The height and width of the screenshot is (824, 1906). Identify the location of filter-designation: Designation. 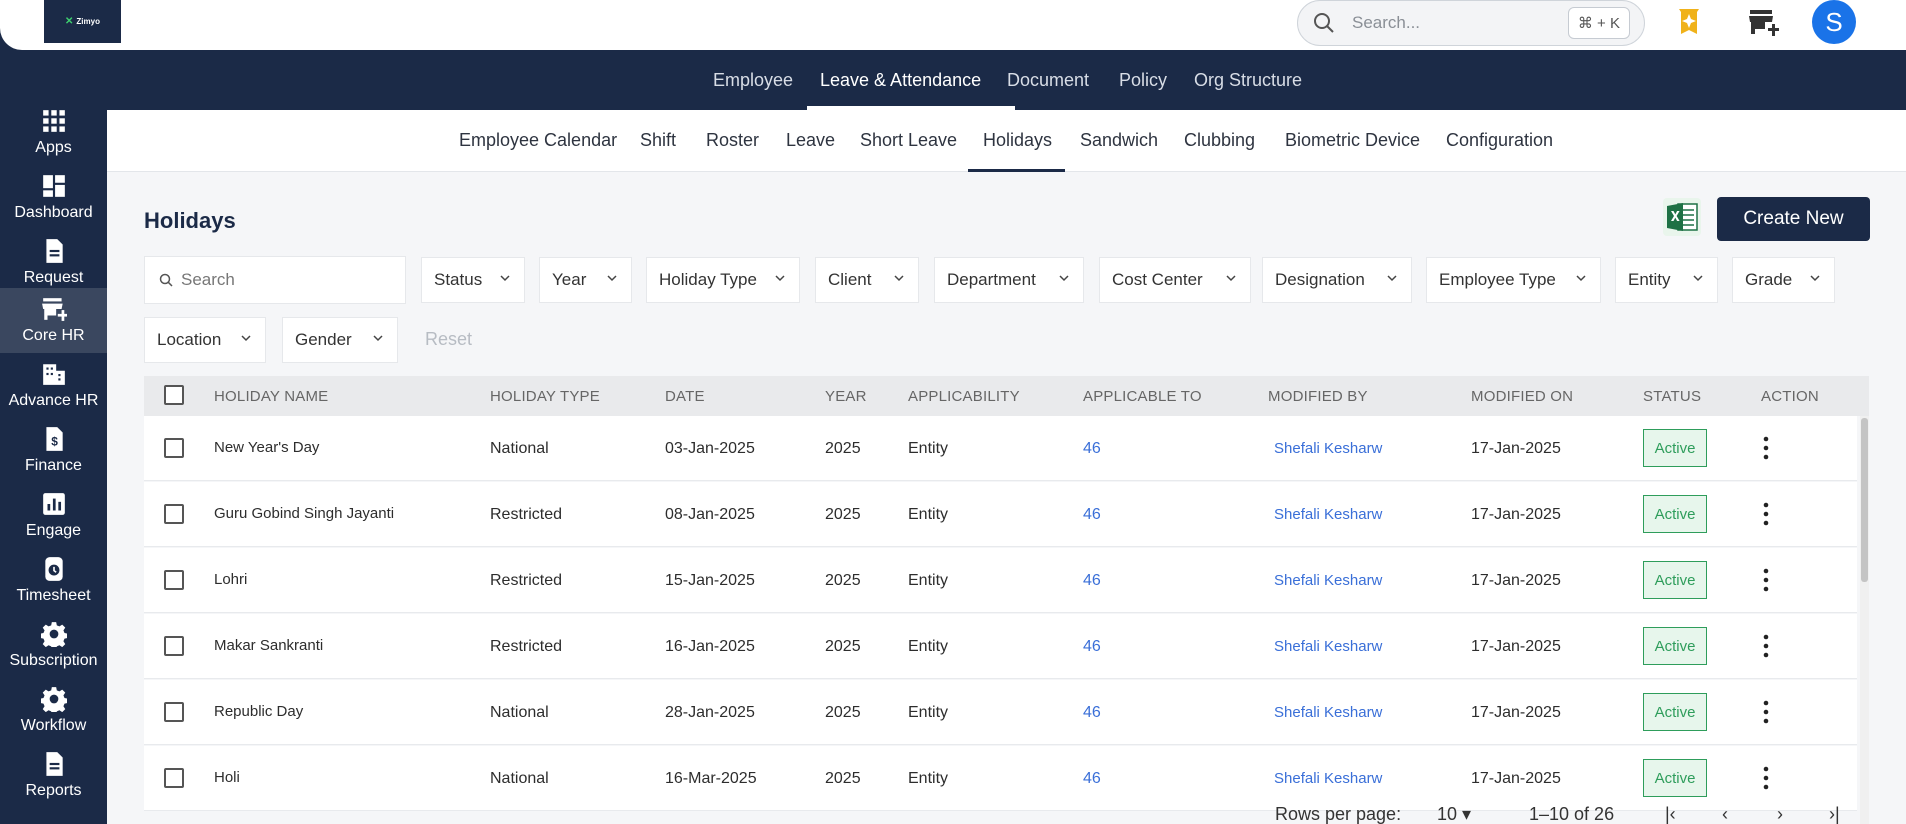
(1337, 280).